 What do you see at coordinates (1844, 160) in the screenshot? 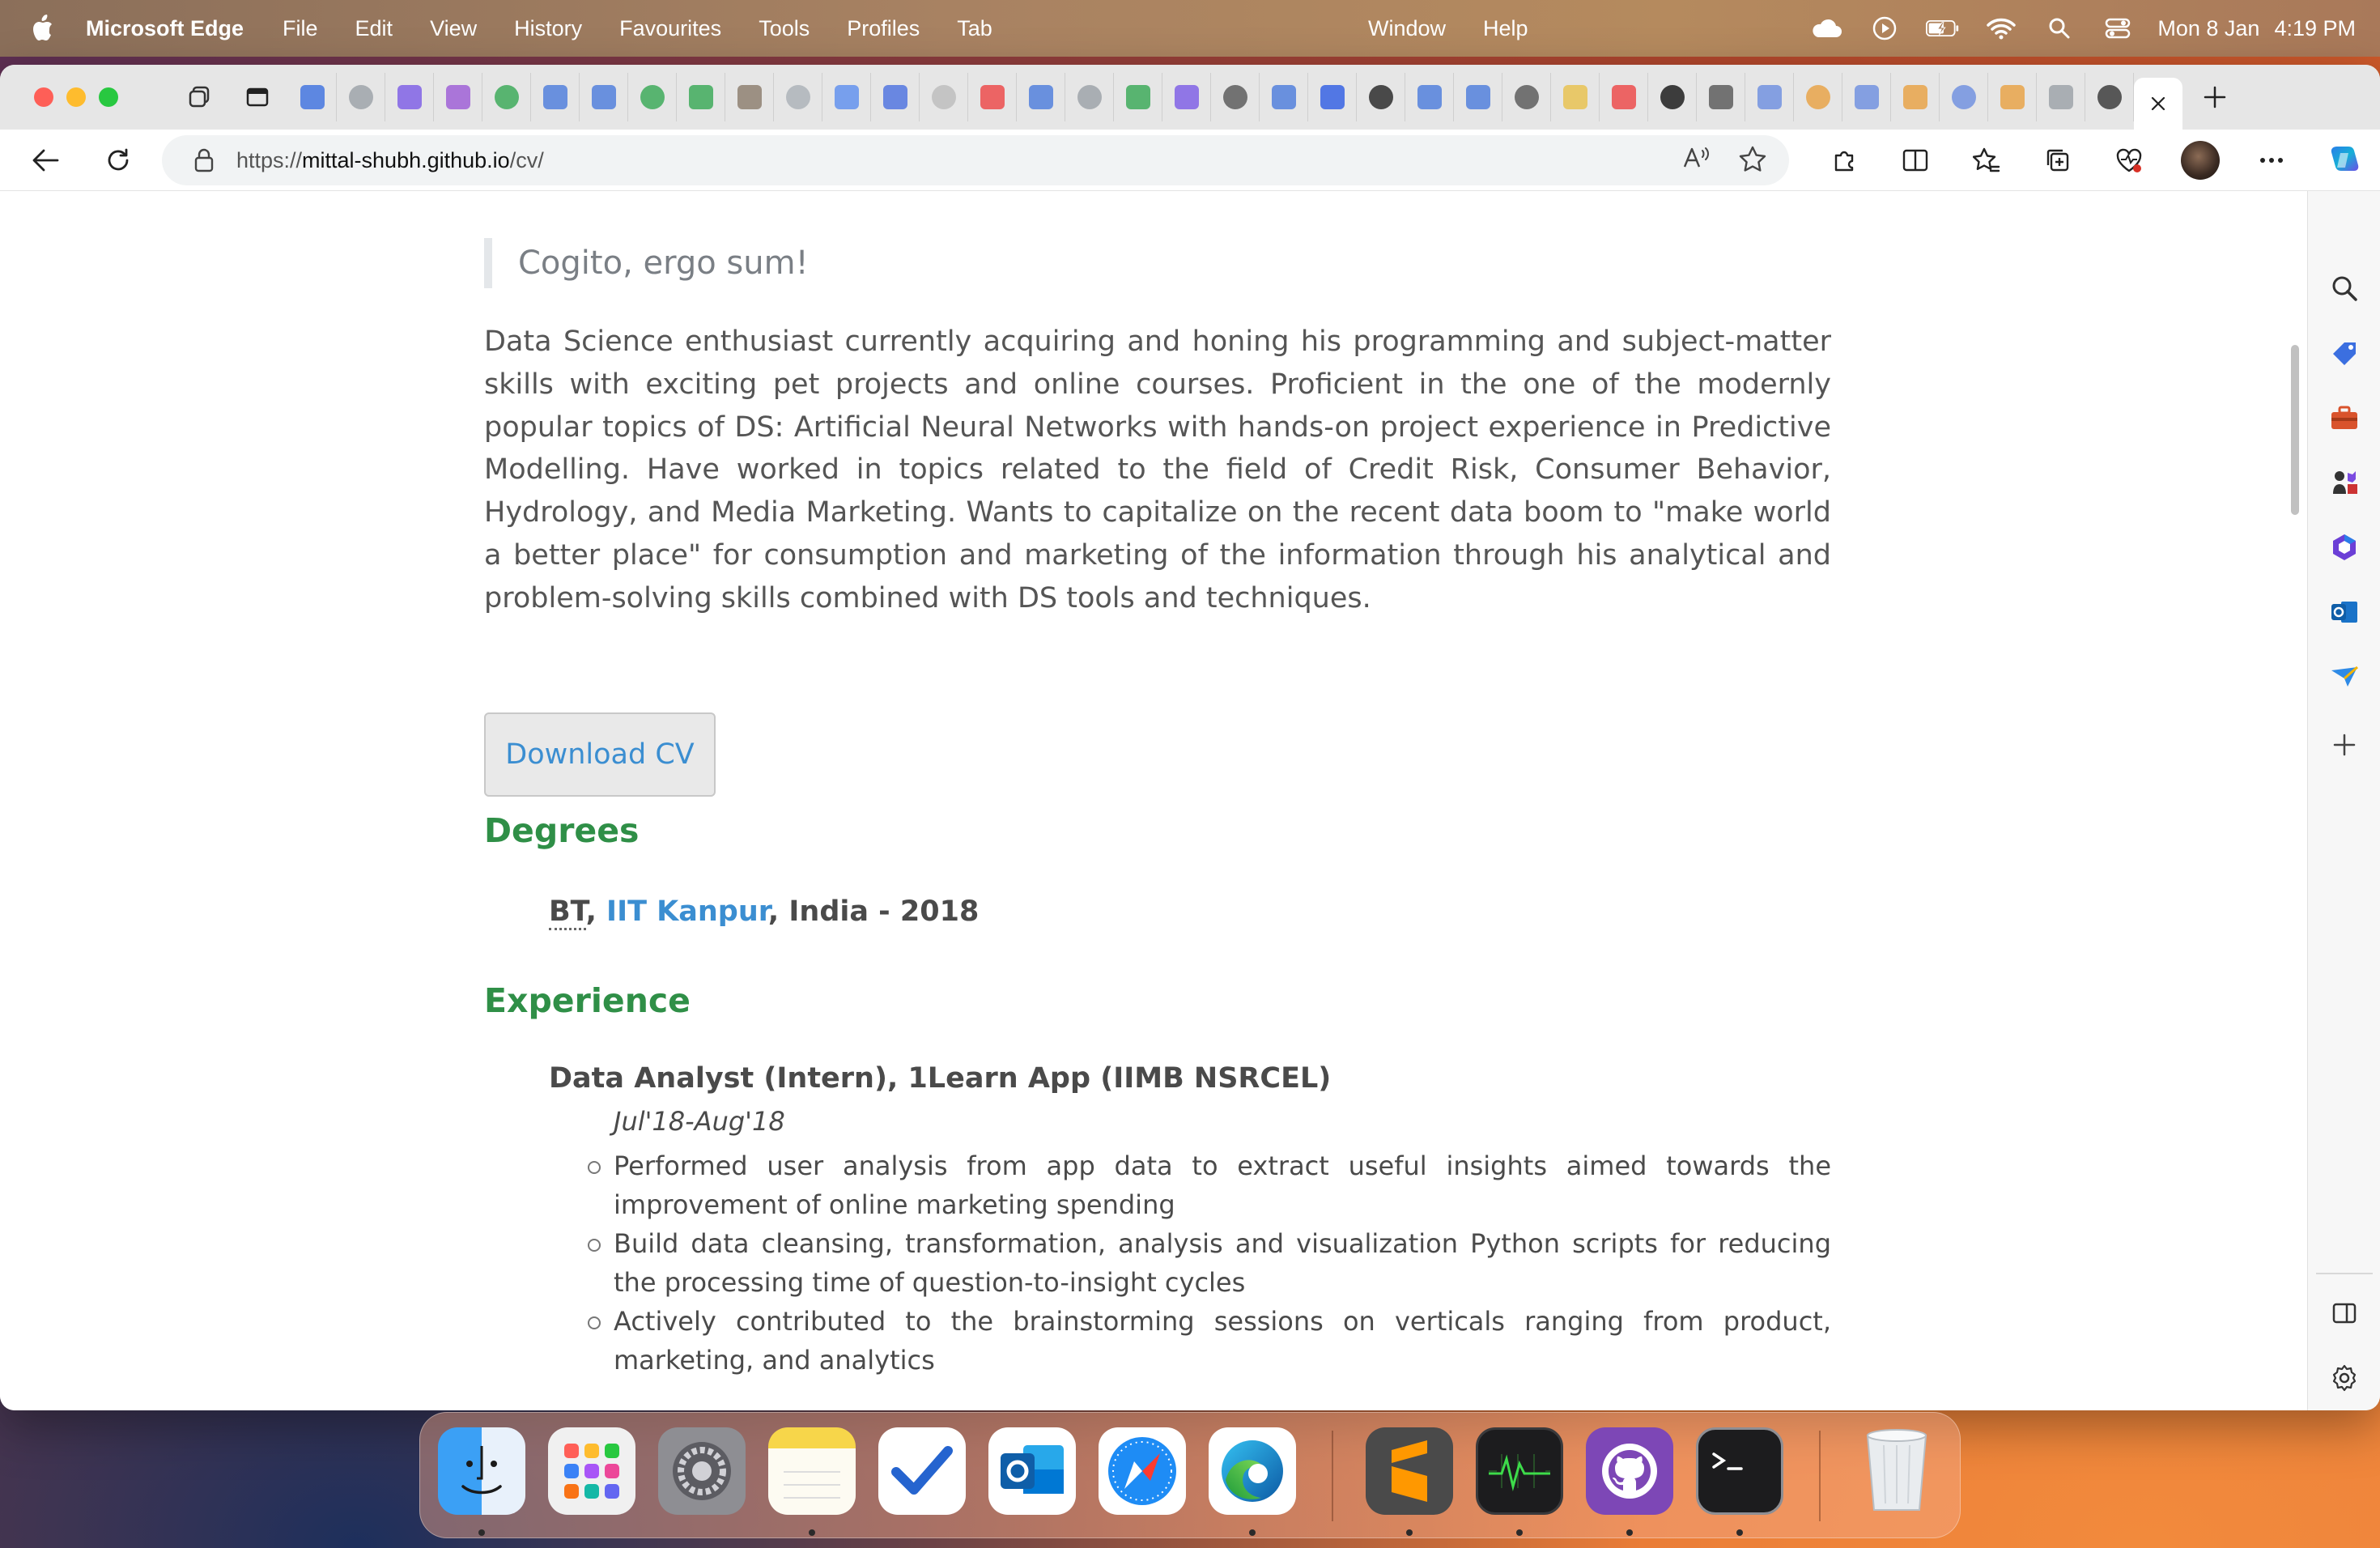
I see `extensions-icon` at bounding box center [1844, 160].